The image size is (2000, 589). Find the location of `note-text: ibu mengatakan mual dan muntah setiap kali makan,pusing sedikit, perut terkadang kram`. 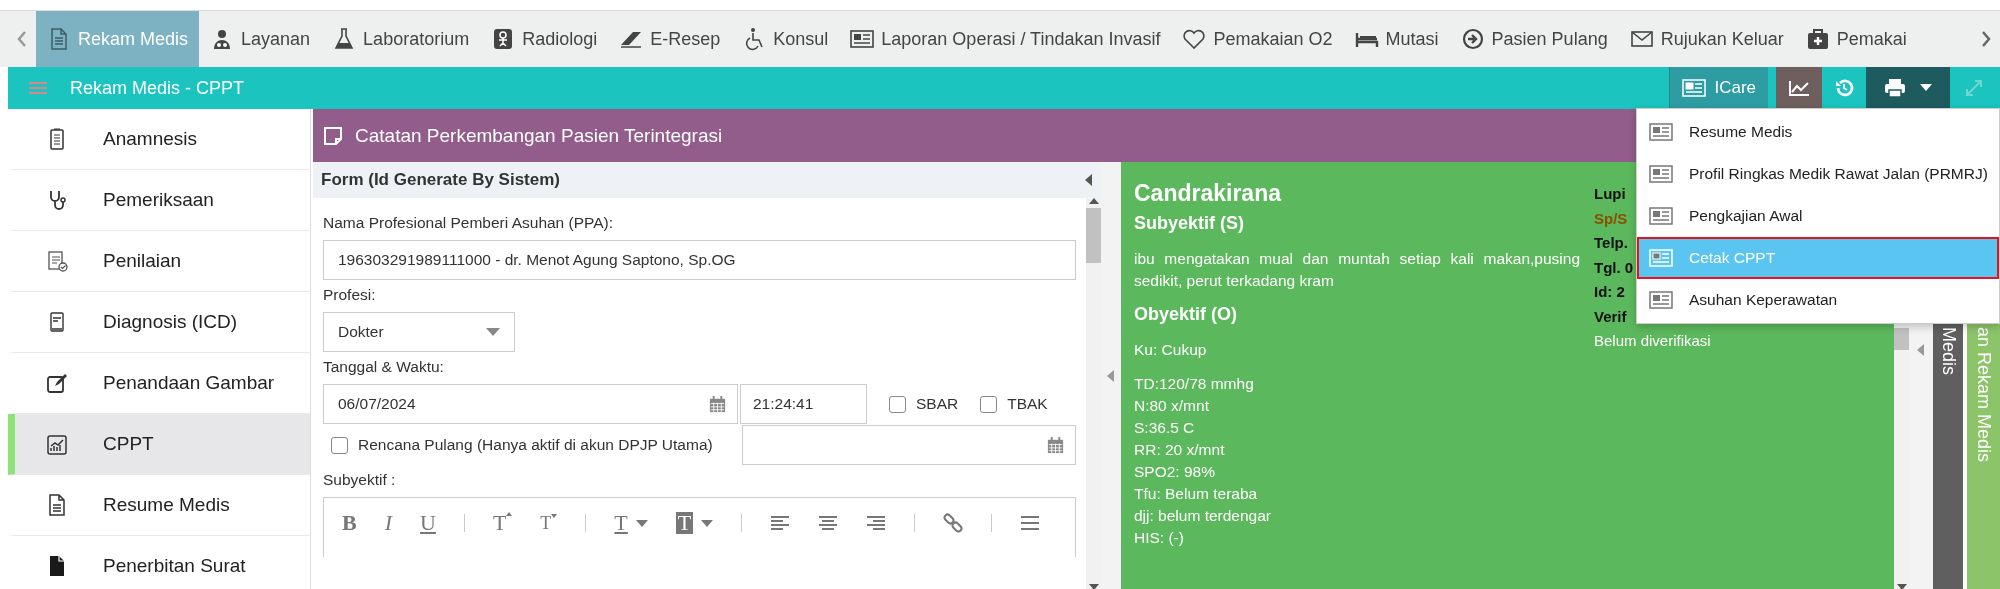

note-text: ibu mengatakan mual dan muntah setiap kali makan,pusing sedikit, perut terkadang kram is located at coordinates (1357, 270).